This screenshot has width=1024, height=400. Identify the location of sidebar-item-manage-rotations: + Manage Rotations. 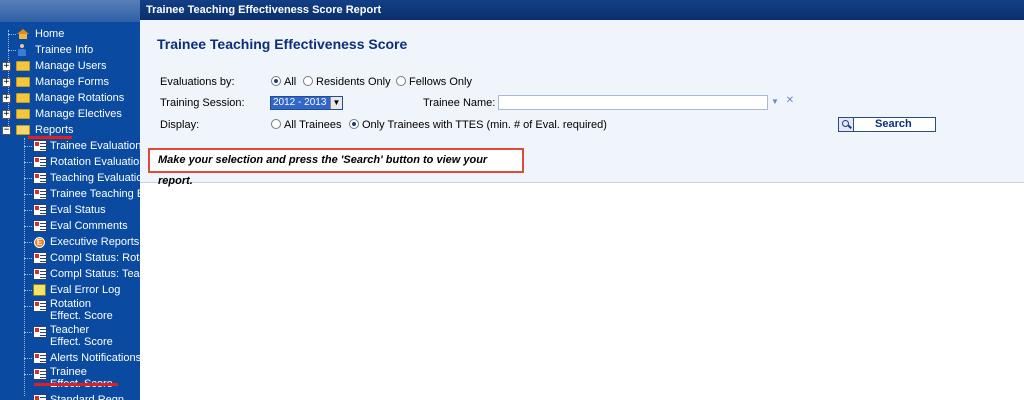
(70, 98).